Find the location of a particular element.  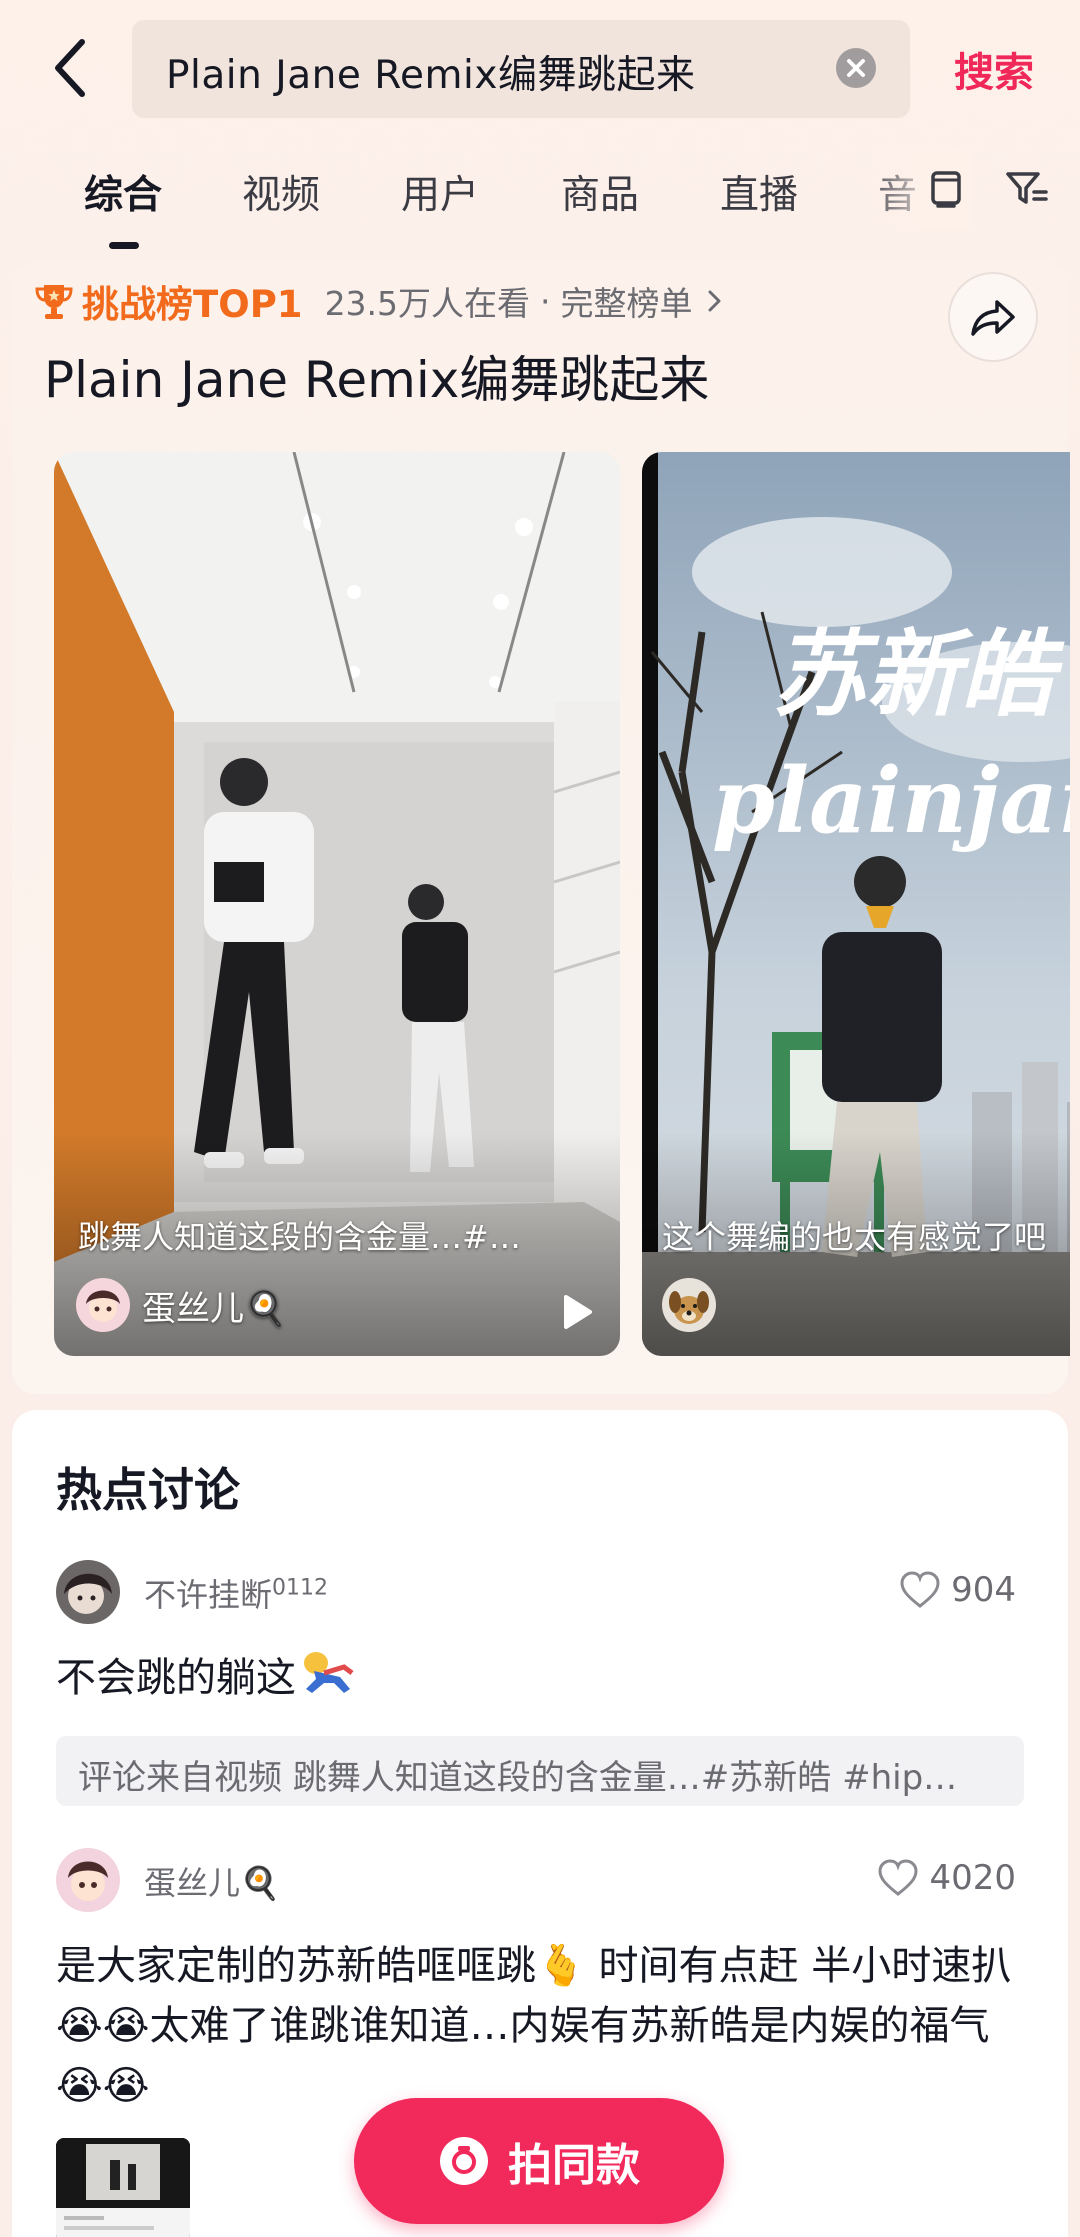

video-caption: 这个舞编的也太有感觉了吧 is located at coordinates (854, 1237).